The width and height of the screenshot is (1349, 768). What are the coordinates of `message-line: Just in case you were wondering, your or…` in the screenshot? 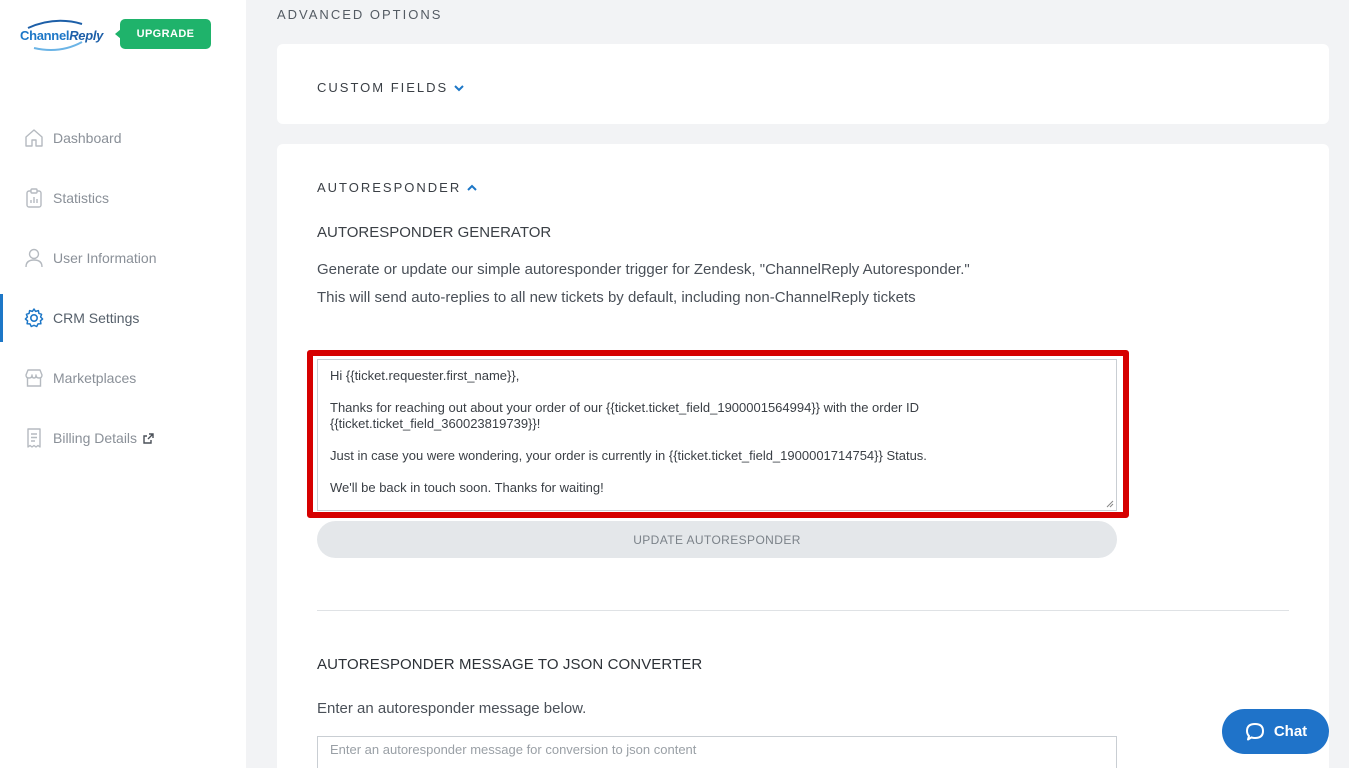 It's located at (628, 455).